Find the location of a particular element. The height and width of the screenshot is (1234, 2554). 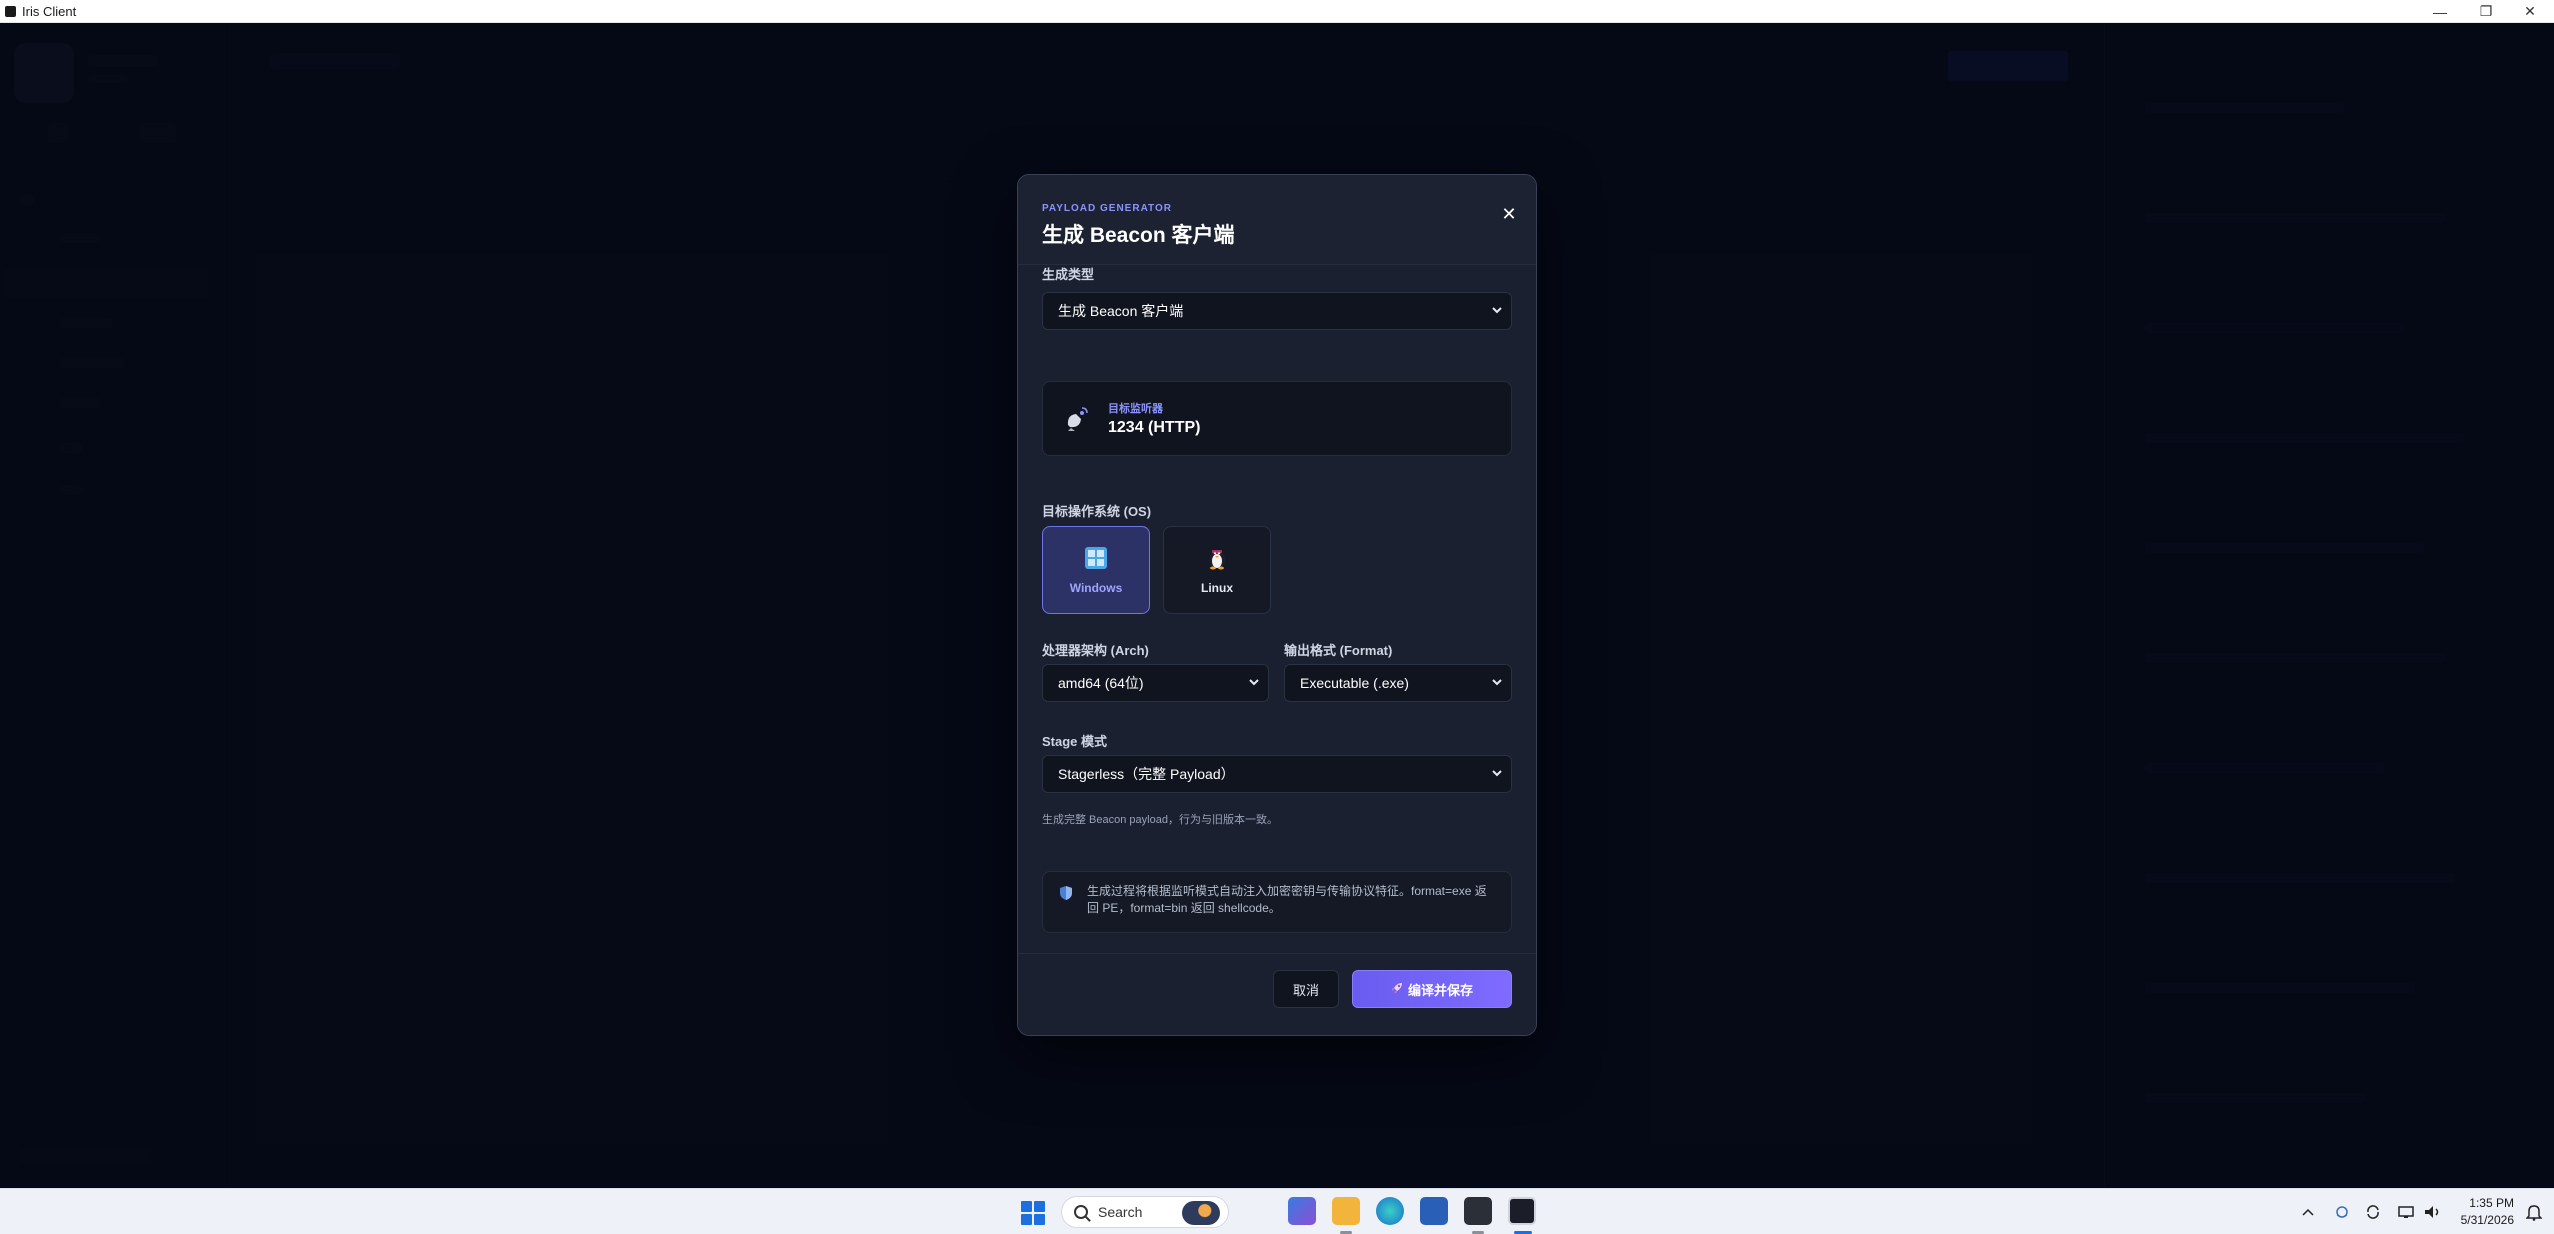

taskbar: Search 1:35 PM 5/31/2026 is located at coordinates (1277, 1211).